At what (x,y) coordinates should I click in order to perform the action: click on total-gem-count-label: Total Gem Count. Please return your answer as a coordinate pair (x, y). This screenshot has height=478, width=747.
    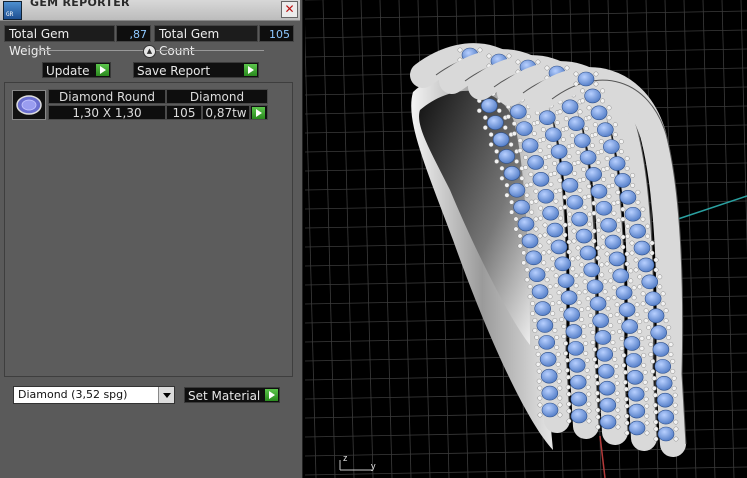
    Looking at the image, I should click on (206, 41).